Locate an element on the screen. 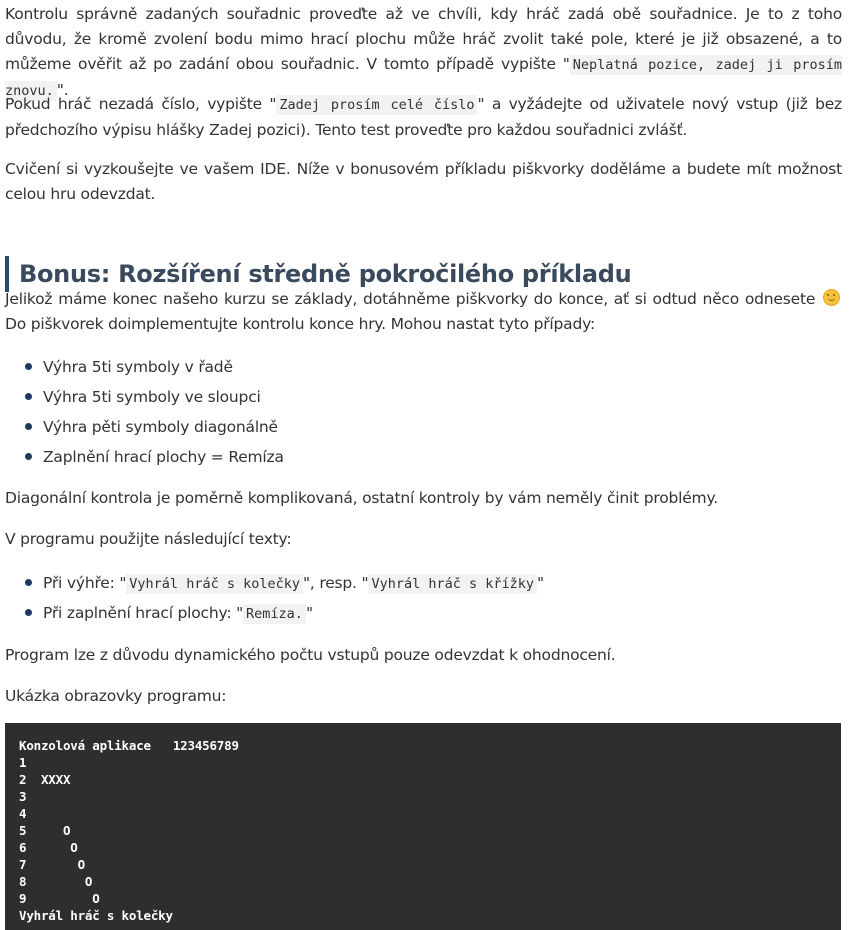  list-item: Při zaplnění hrací plochy: " Remíza. " is located at coordinates (282, 613).